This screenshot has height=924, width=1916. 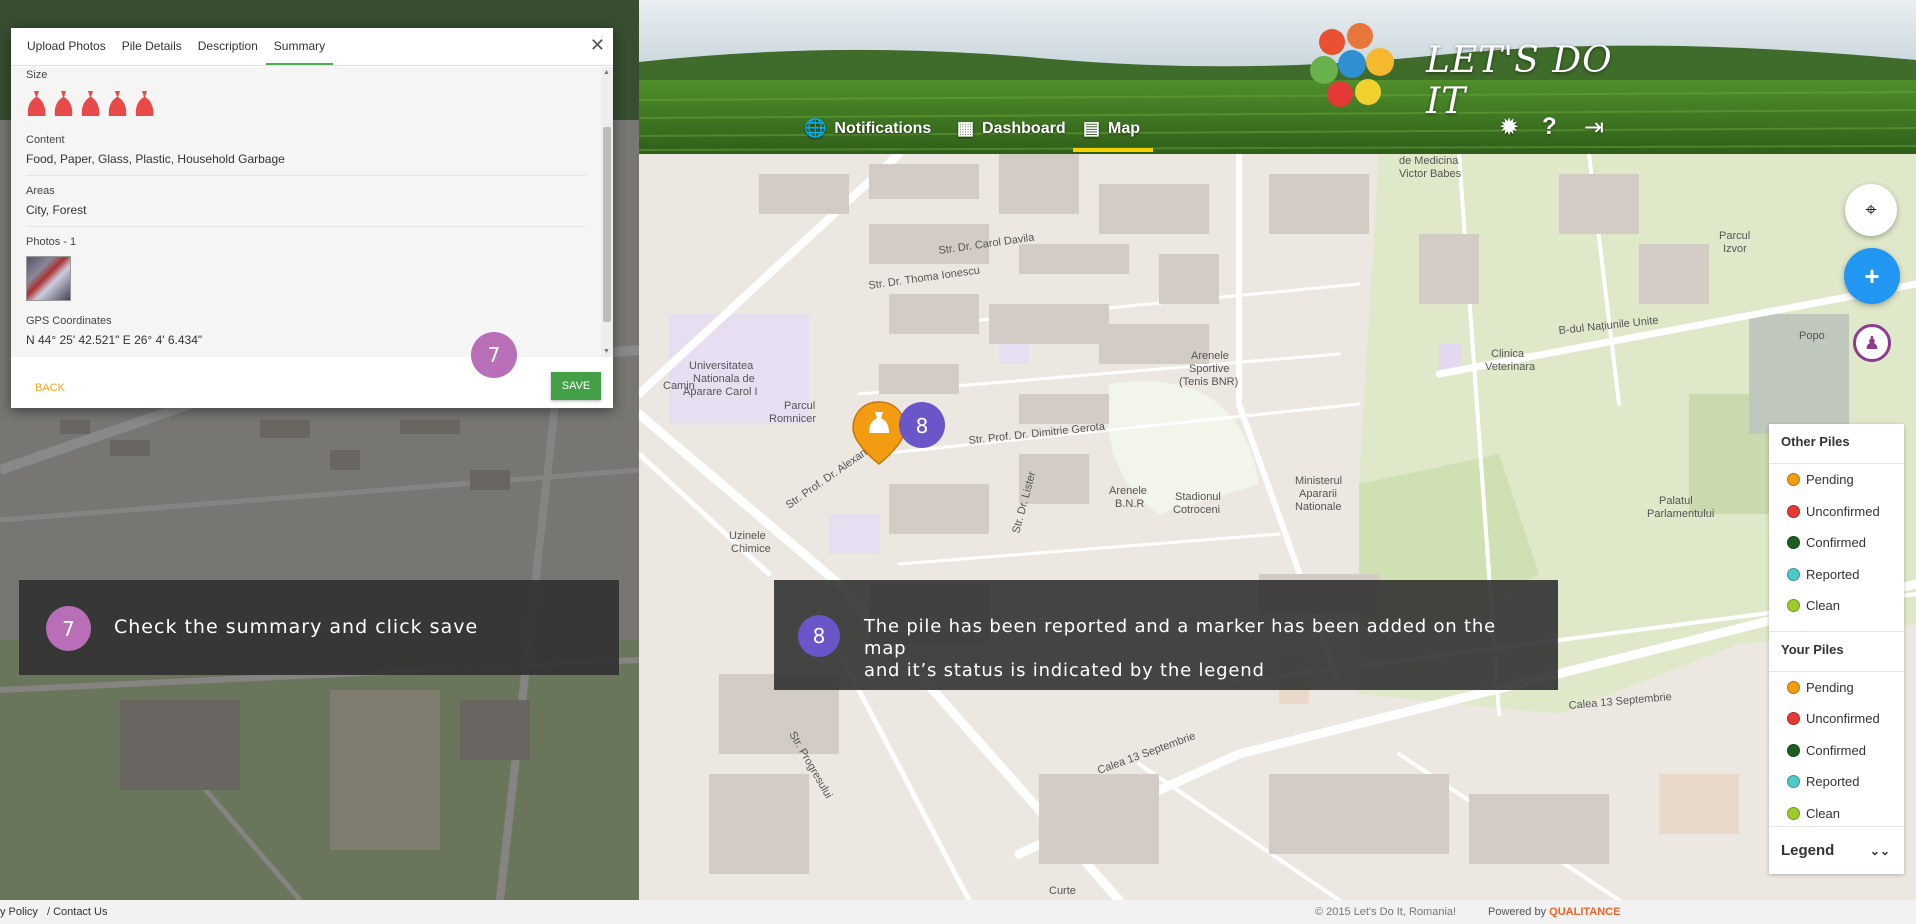 What do you see at coordinates (1111, 128) in the screenshot?
I see `nav-map: ▤ Map` at bounding box center [1111, 128].